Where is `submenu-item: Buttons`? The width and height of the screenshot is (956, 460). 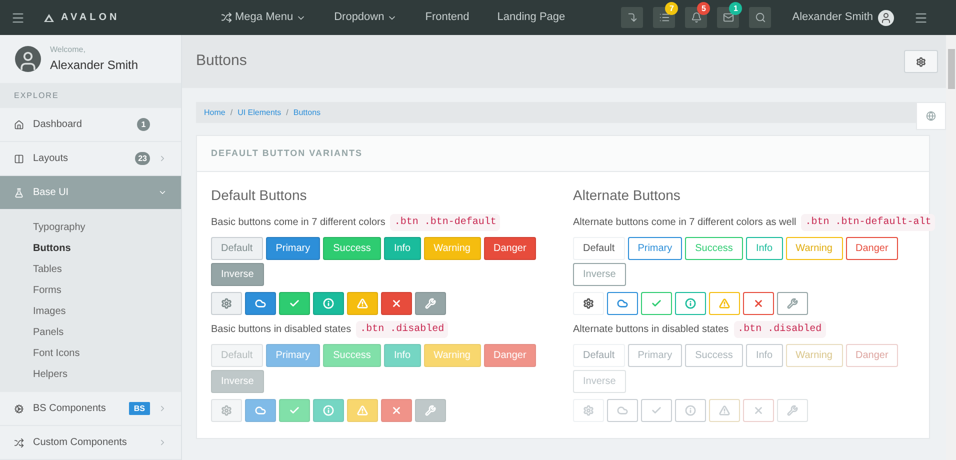 submenu-item: Buttons is located at coordinates (90, 248).